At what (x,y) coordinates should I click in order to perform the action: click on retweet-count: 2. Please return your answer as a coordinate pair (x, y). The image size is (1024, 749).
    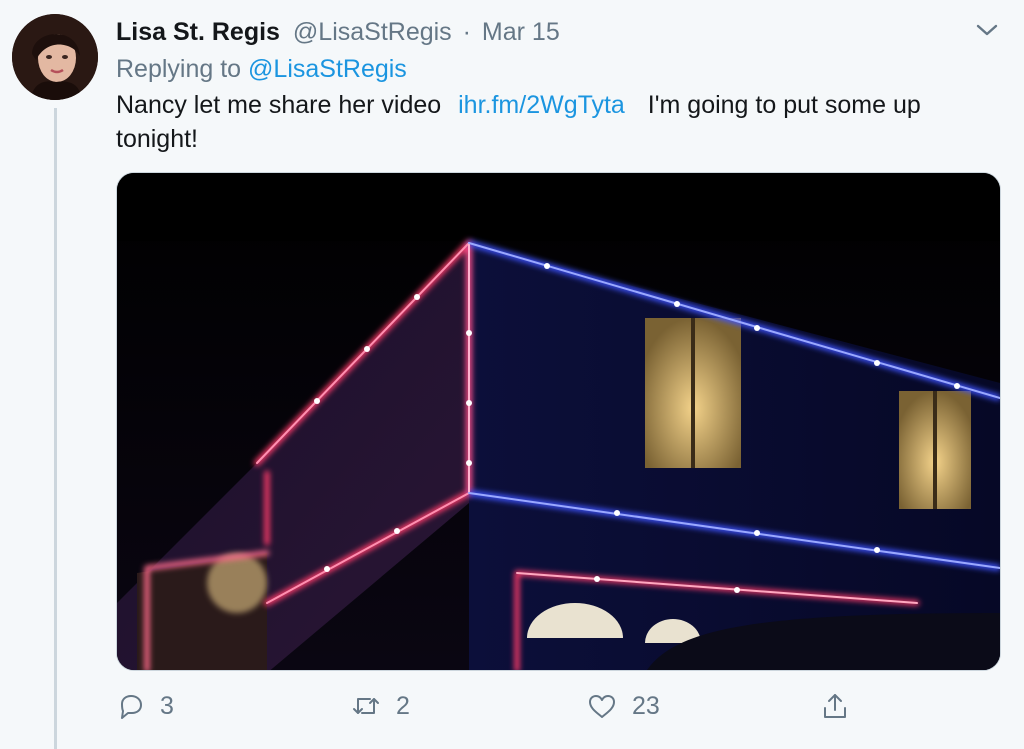
    Looking at the image, I should click on (403, 705).